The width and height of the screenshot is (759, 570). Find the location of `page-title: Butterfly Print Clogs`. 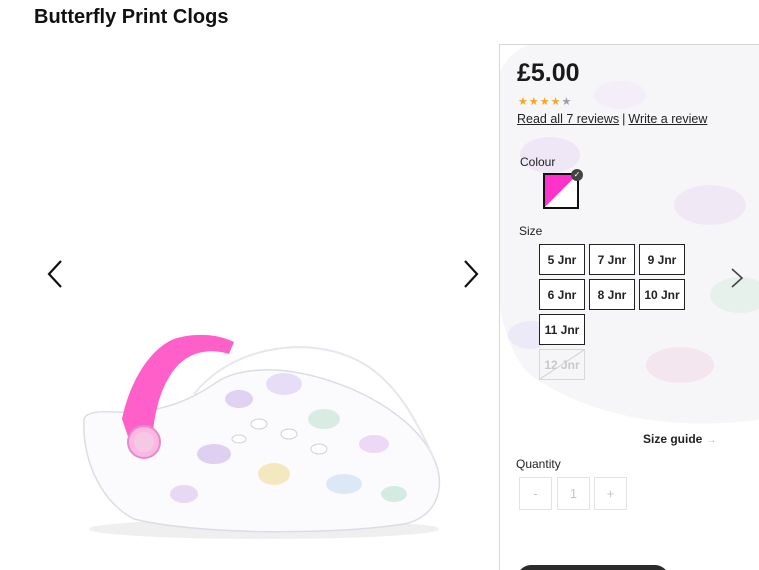

page-title: Butterfly Print Clogs is located at coordinates (131, 17).